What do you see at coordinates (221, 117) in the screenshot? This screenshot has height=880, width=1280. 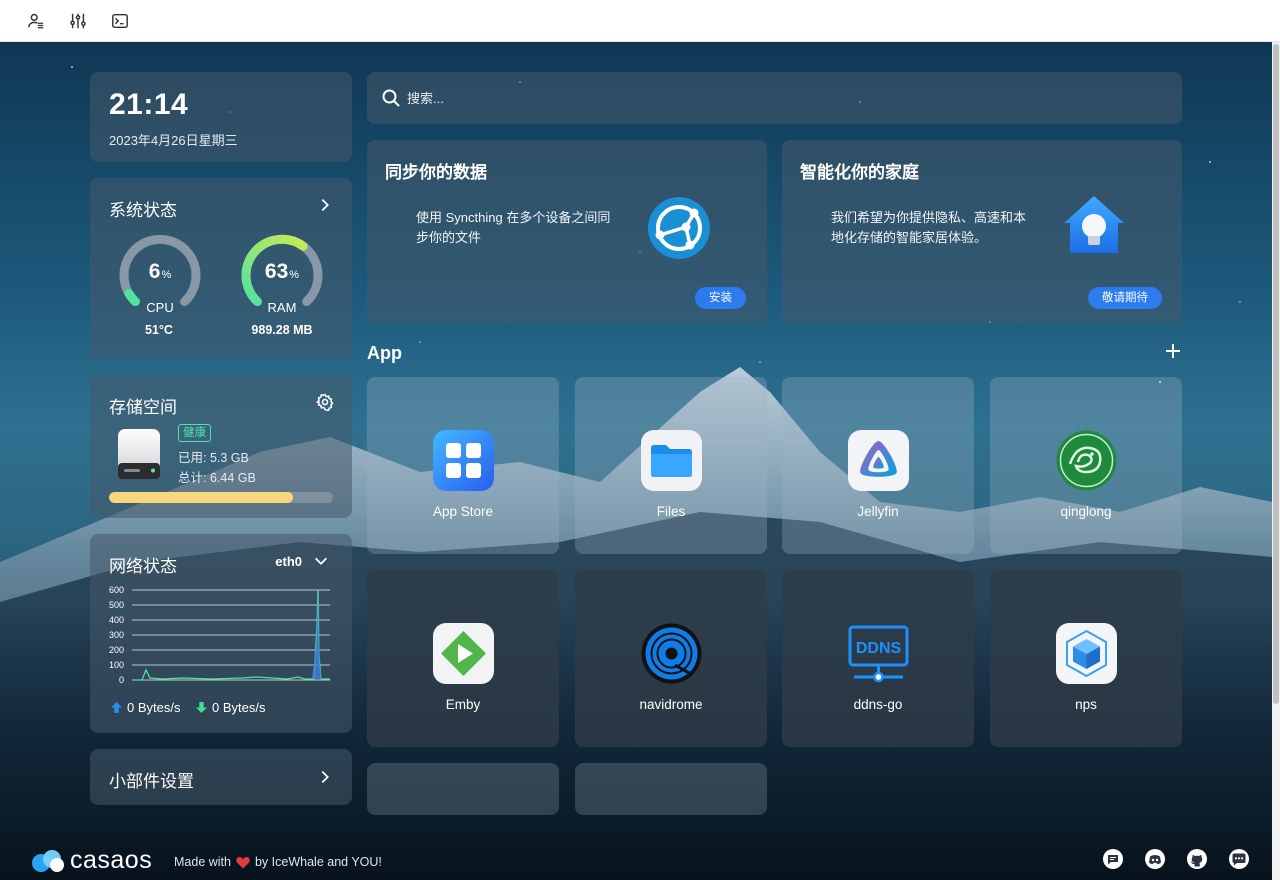 I see `clock-widget: 21:14 2023年4月26日星期三` at bounding box center [221, 117].